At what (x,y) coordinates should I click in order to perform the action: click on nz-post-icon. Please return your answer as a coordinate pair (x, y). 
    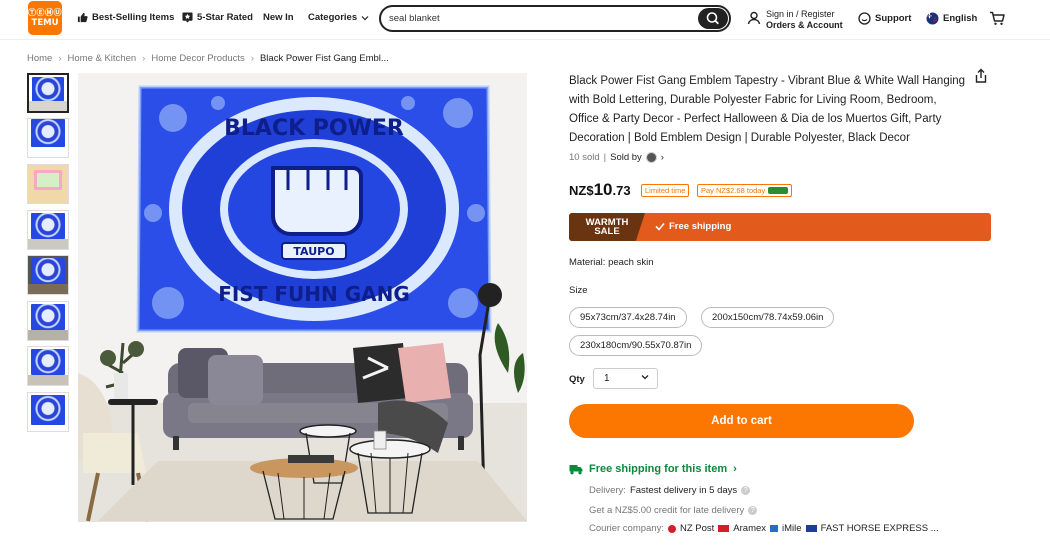
    Looking at the image, I should click on (671, 528).